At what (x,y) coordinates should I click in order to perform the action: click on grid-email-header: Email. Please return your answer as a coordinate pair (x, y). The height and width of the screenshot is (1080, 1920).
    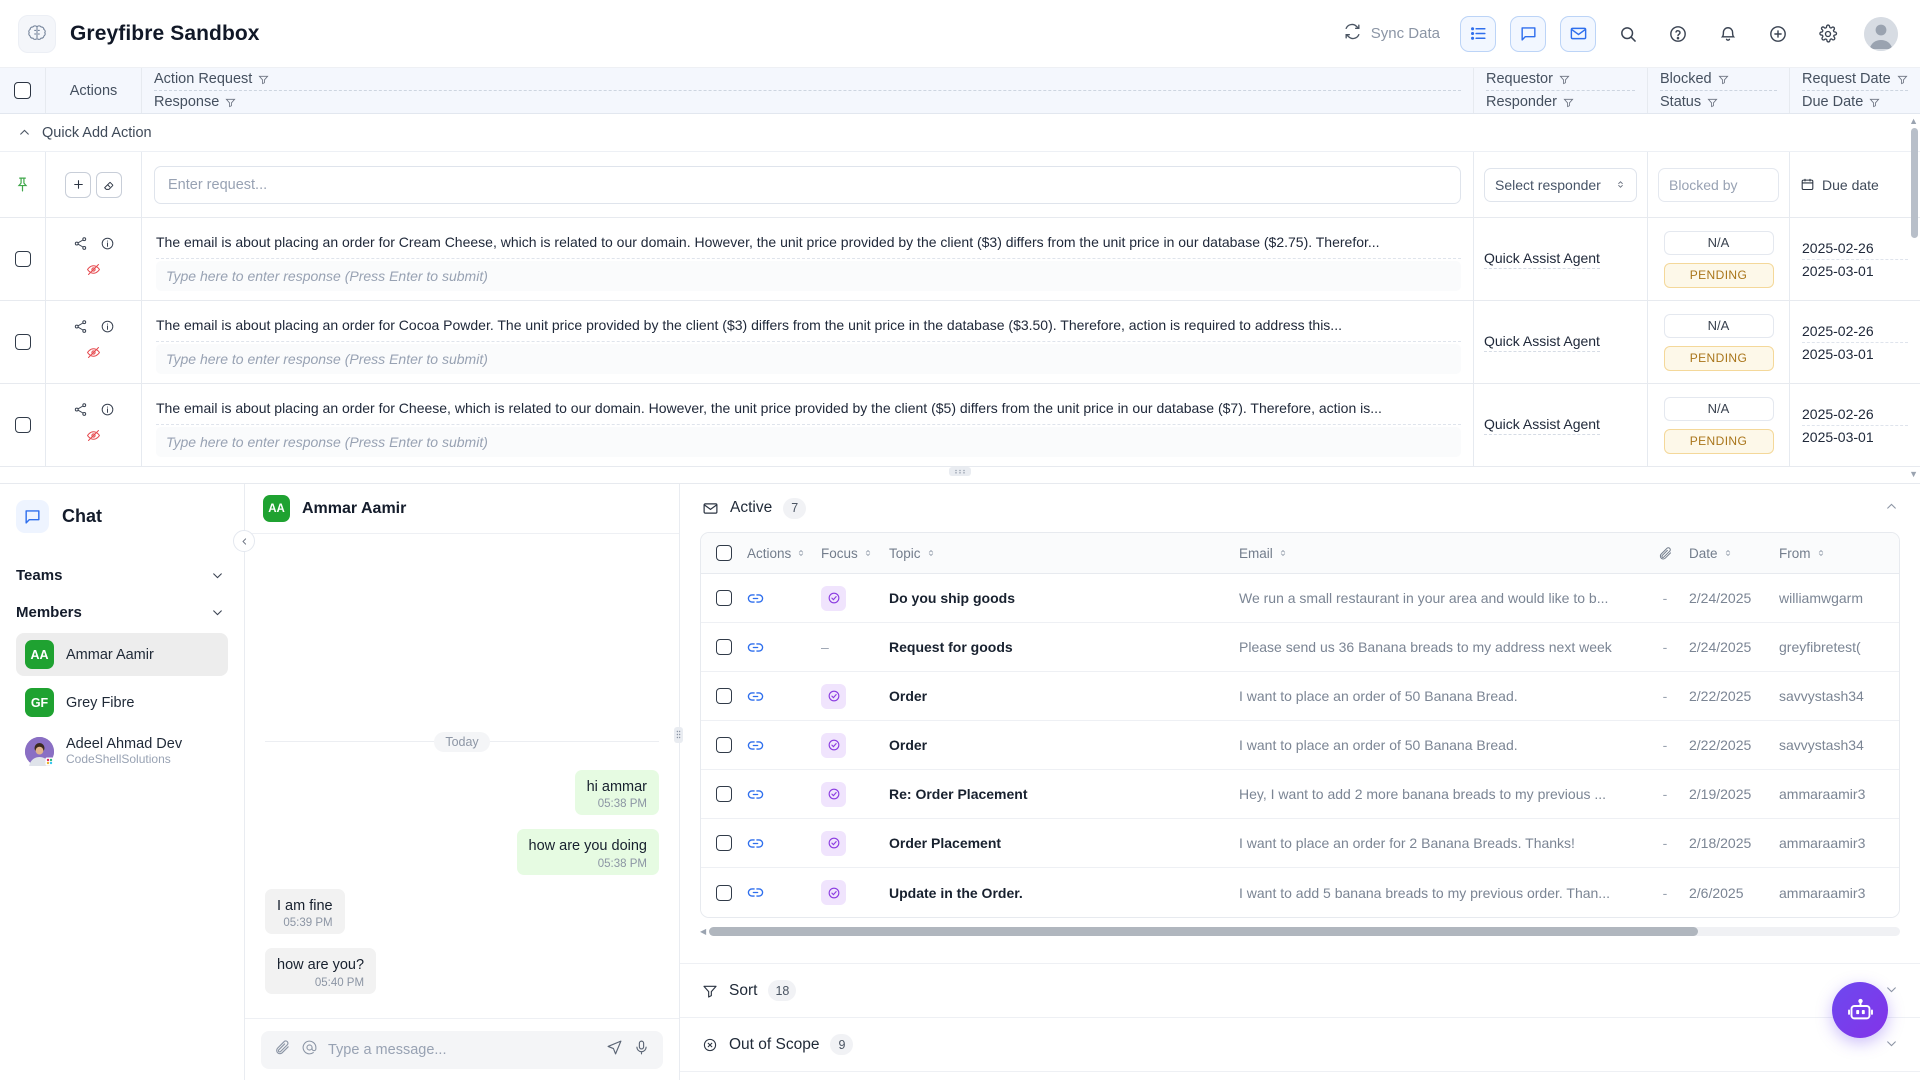
    Looking at the image, I should click on (1440, 553).